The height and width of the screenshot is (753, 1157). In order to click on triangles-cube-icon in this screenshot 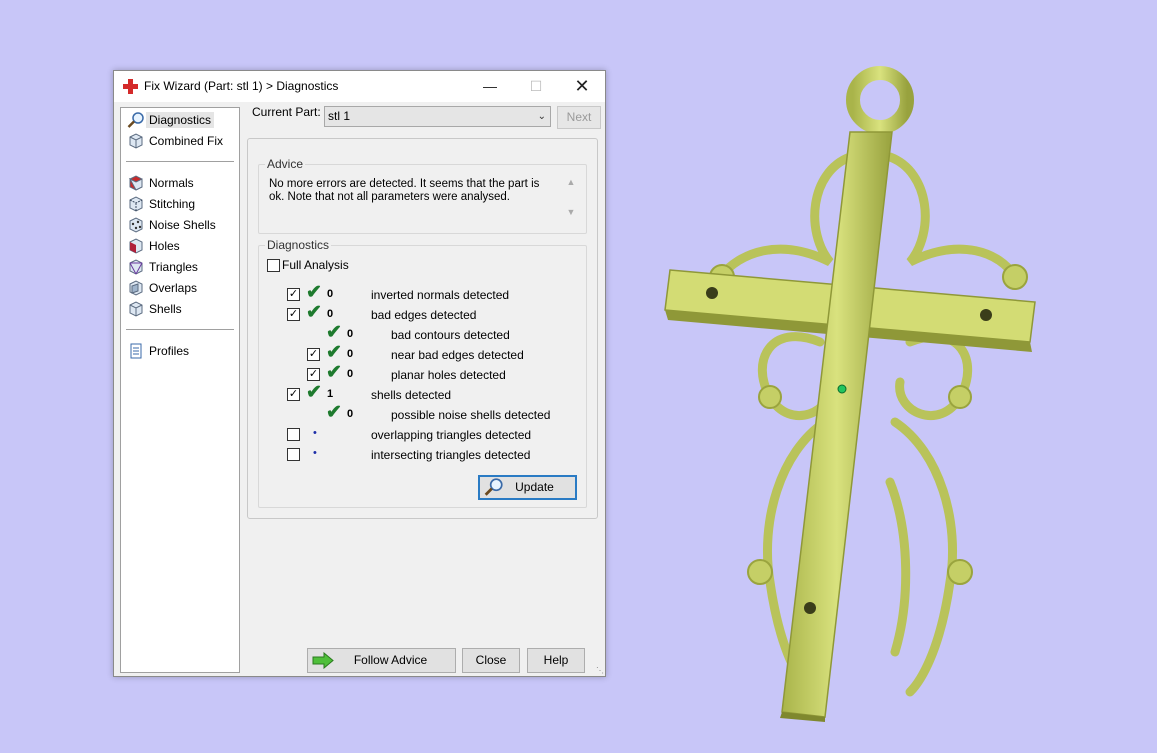, I will do `click(136, 267)`.